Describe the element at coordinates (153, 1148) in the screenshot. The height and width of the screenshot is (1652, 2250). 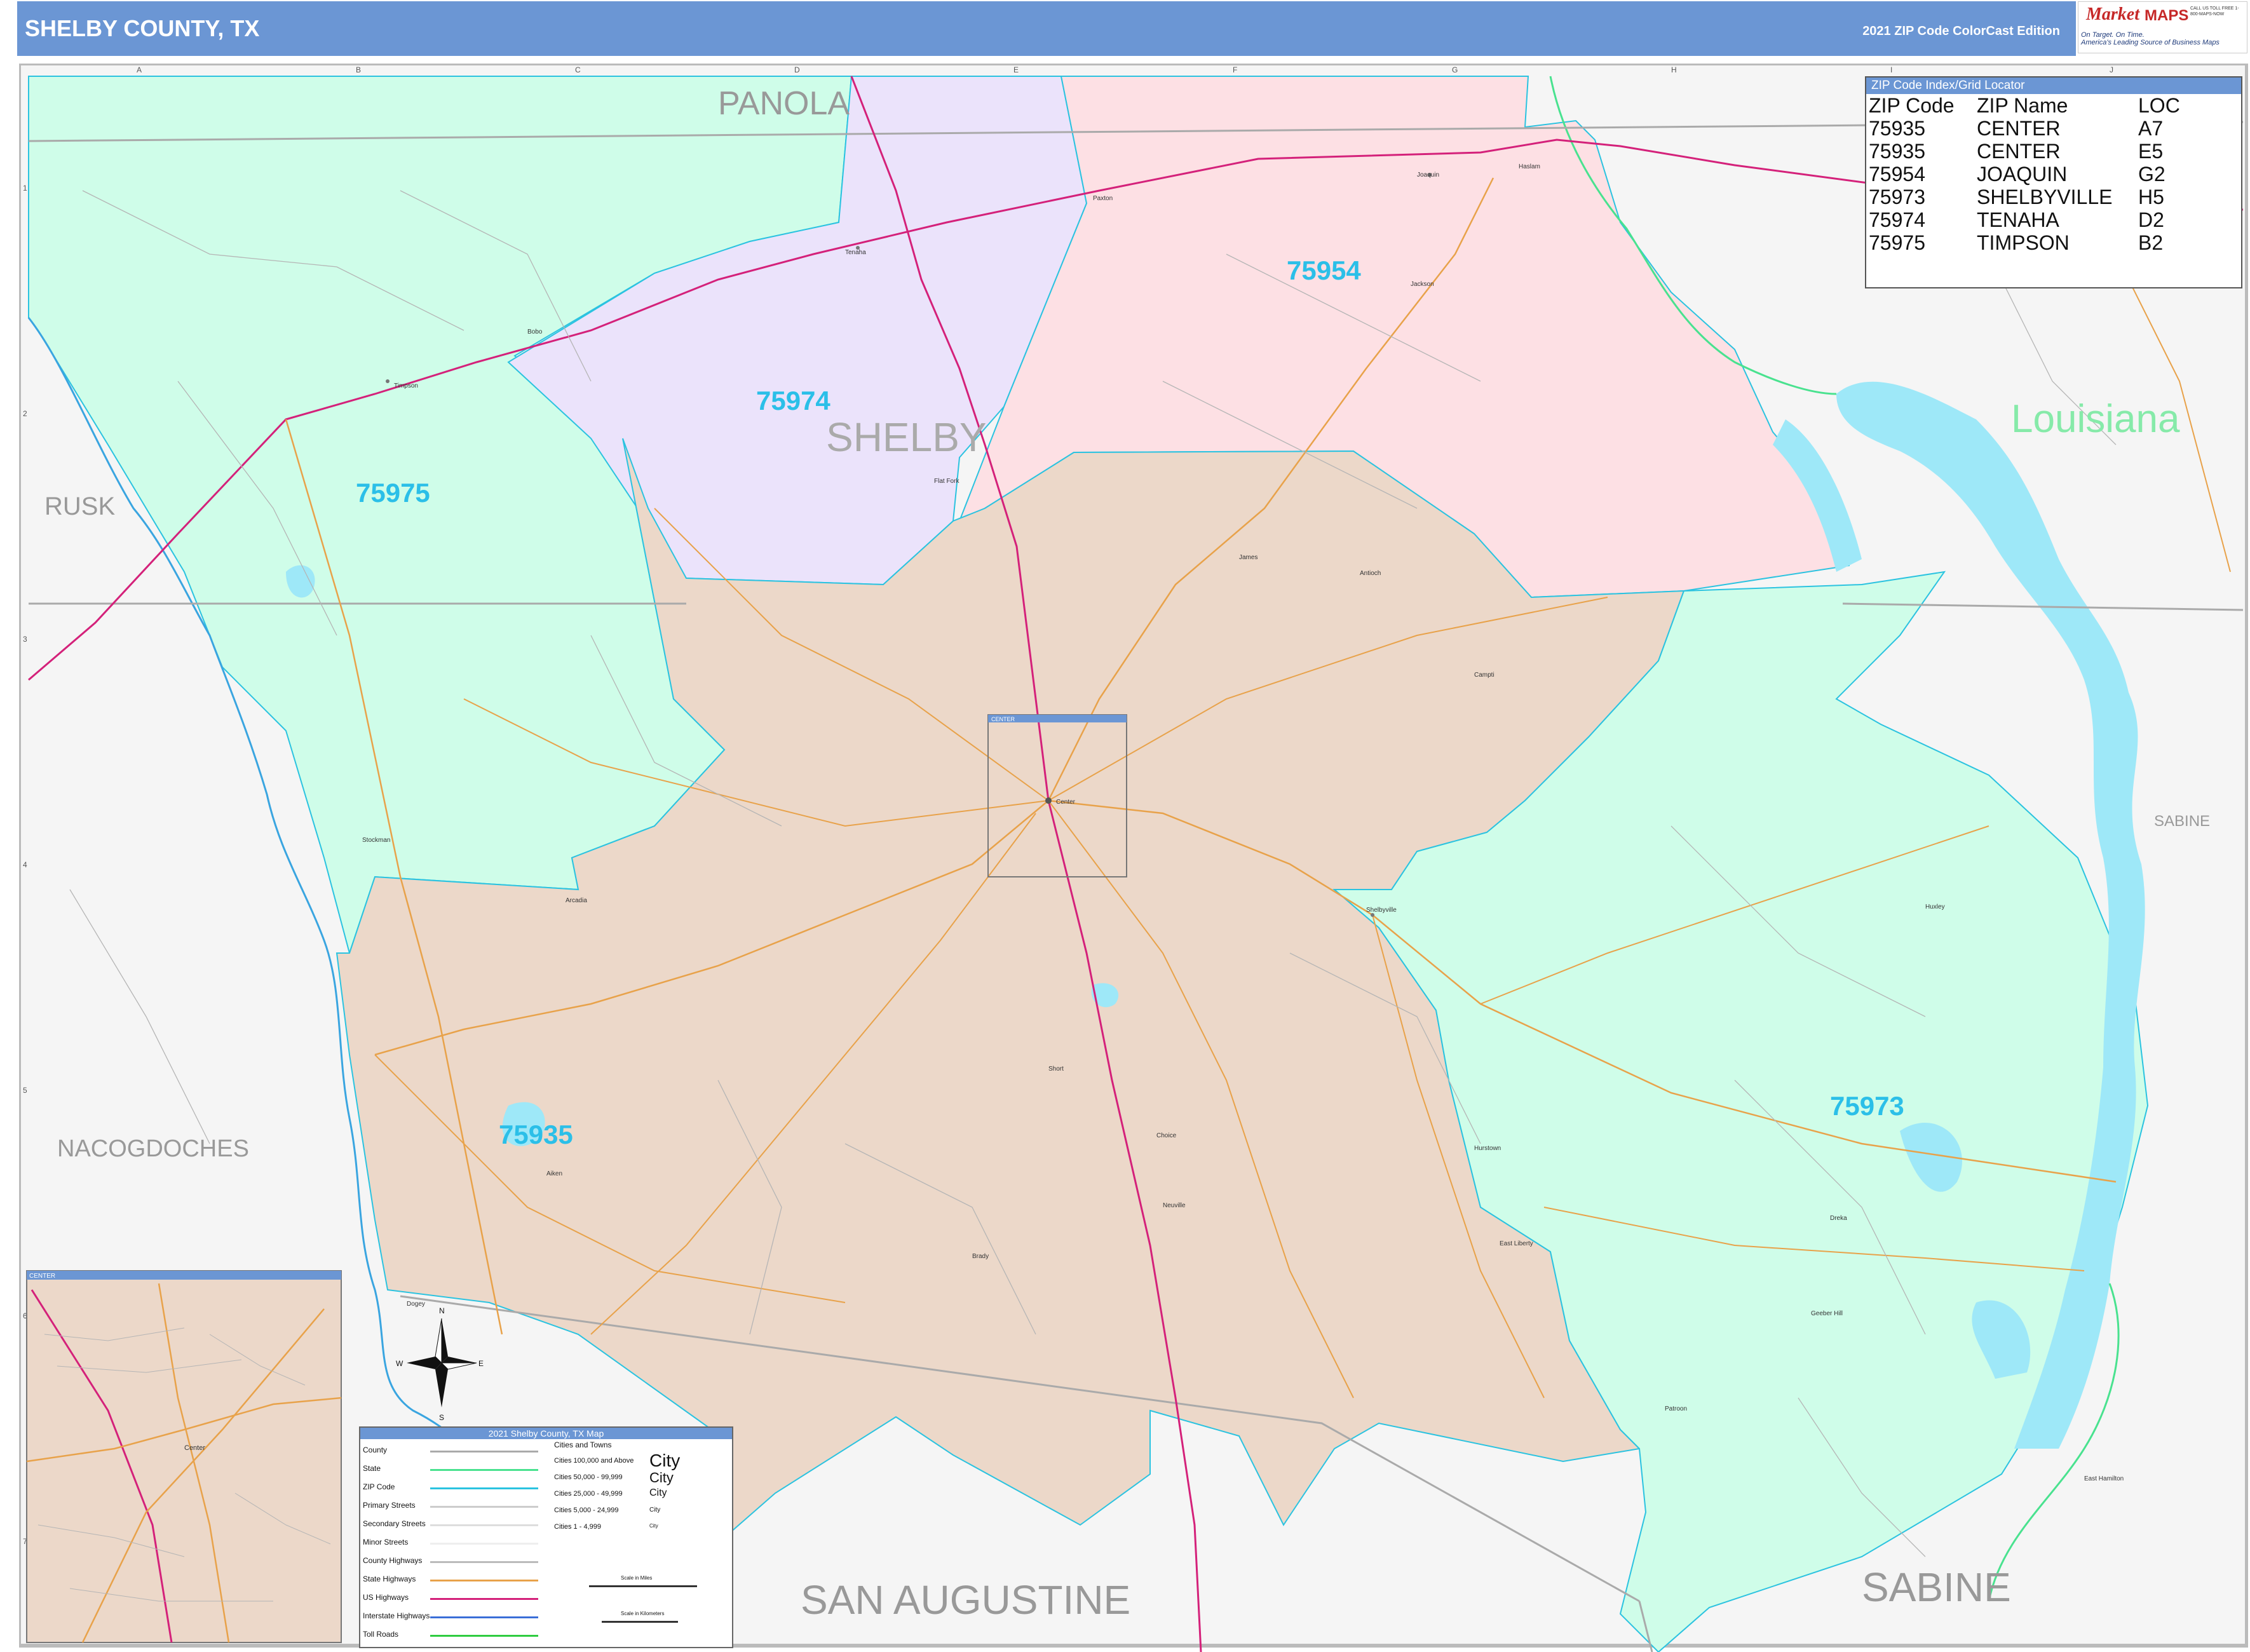
I see `label-nacogdoches: NACOGDOCHES` at that location.